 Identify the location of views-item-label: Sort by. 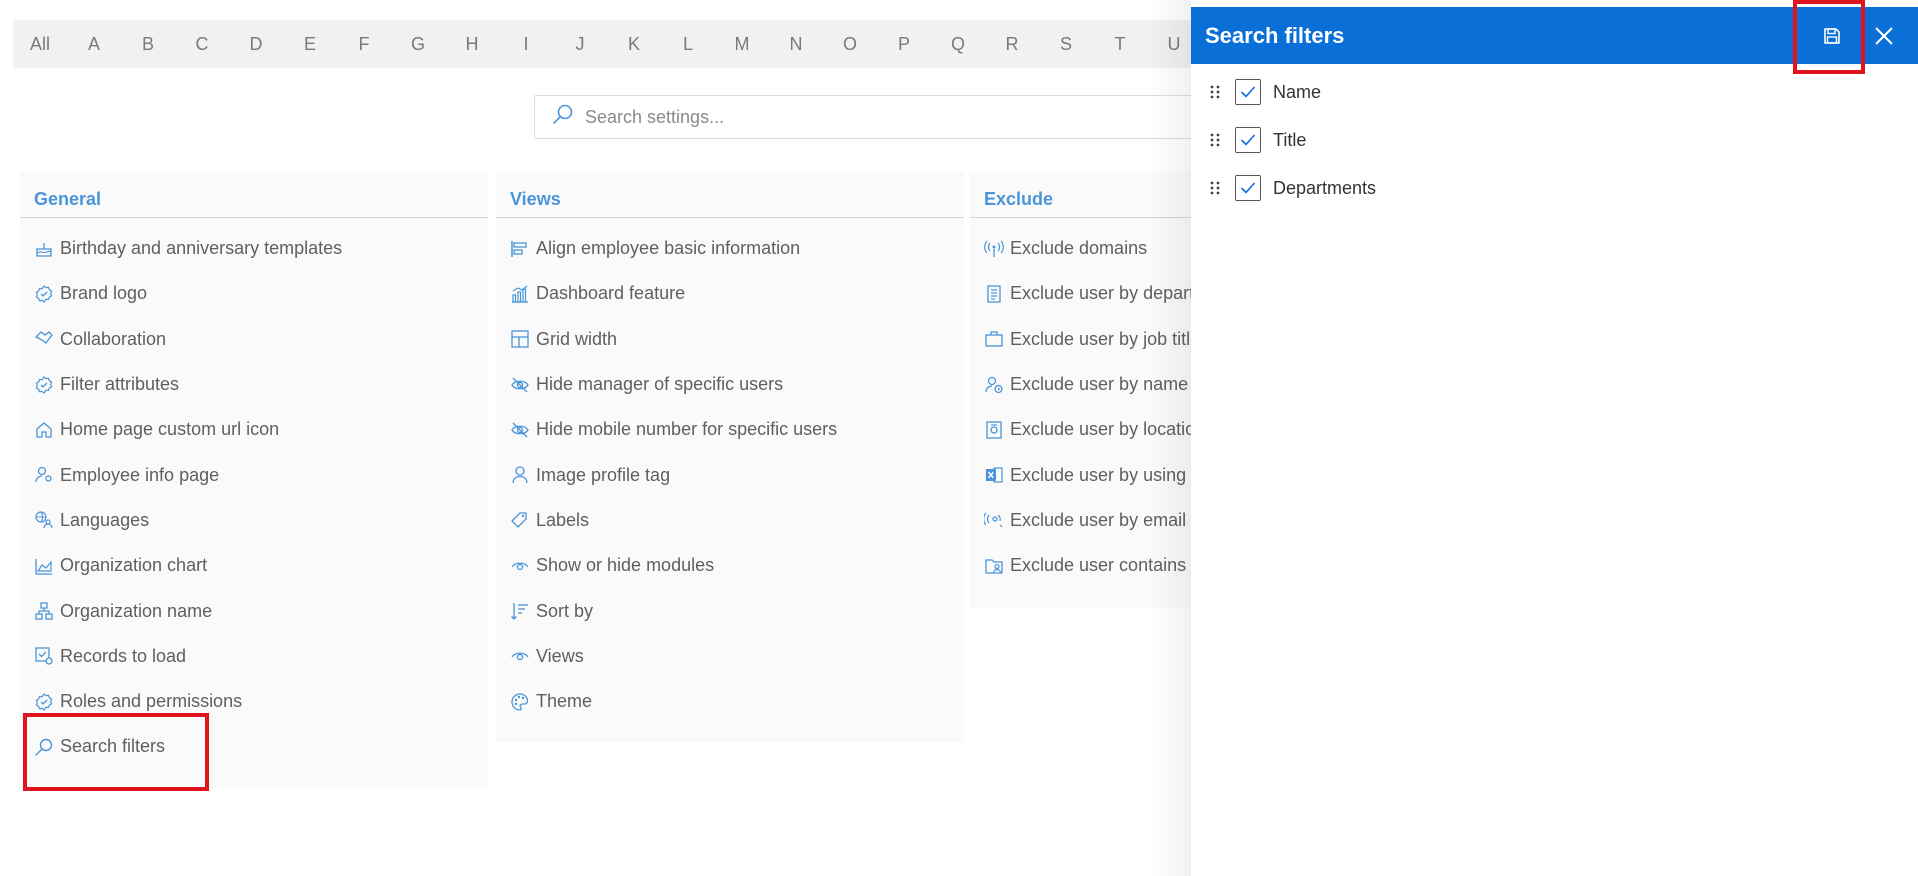
(565, 610).